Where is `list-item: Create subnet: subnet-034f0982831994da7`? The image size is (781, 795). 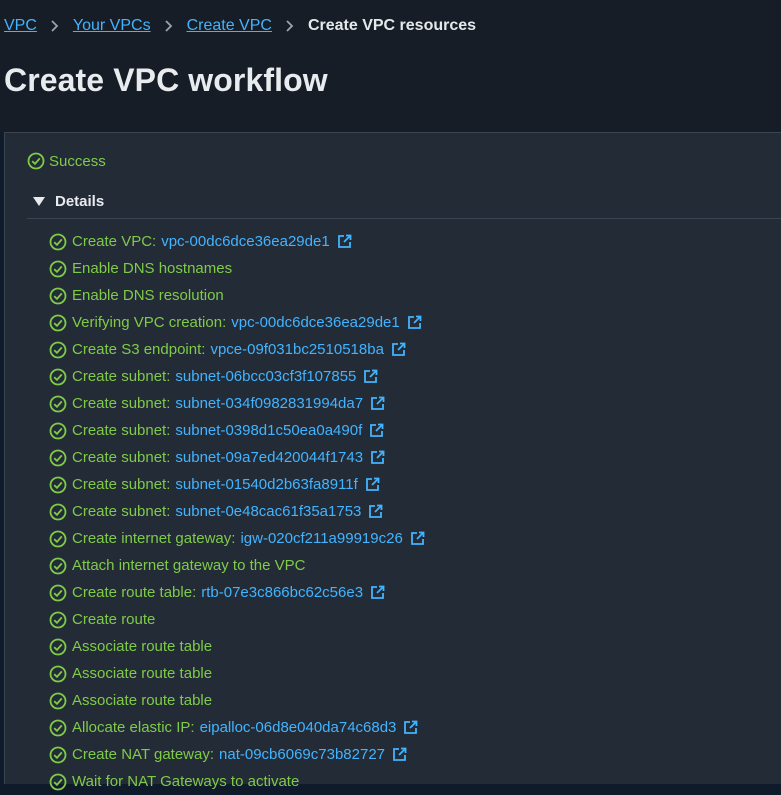 list-item: Create subnet: subnet-034f0982831994da7 is located at coordinates (237, 403).